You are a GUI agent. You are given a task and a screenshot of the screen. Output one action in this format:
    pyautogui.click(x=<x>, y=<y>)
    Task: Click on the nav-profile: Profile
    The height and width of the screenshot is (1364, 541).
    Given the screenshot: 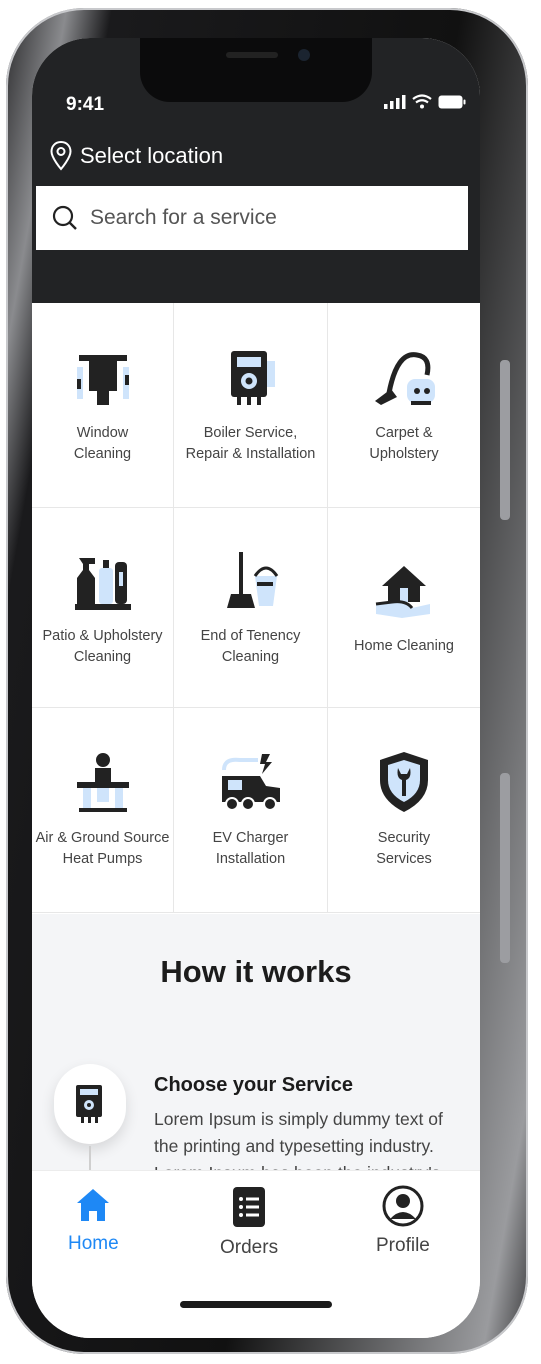 What is the action you would take?
    pyautogui.click(x=403, y=1221)
    